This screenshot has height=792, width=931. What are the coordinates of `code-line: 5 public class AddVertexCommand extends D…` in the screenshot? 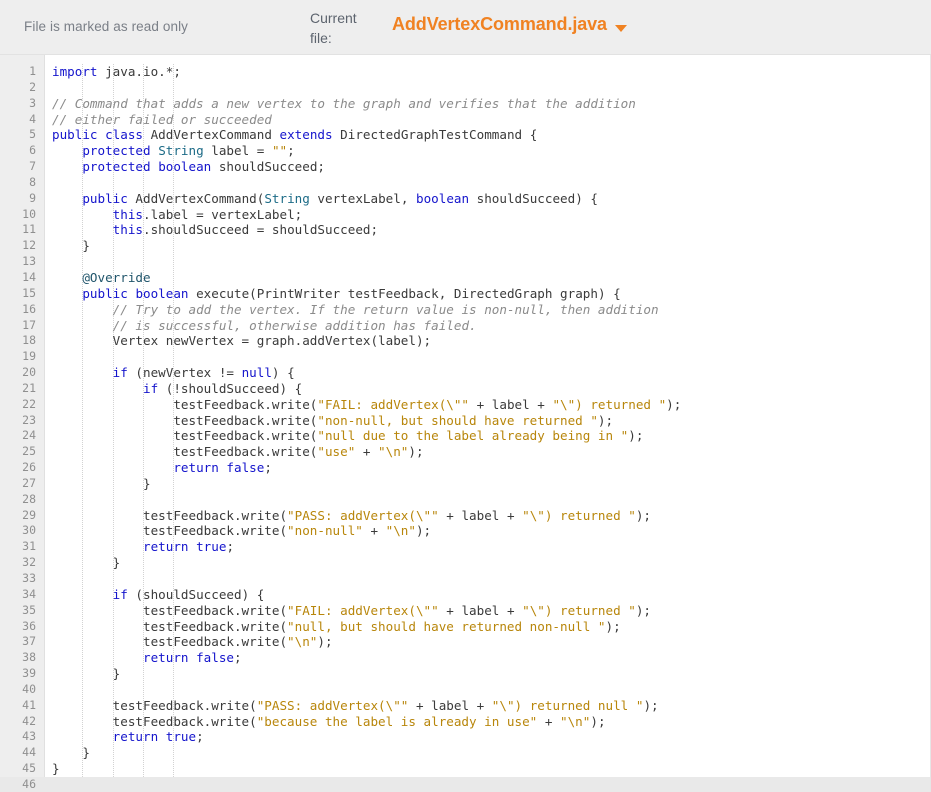 It's located at (465, 135).